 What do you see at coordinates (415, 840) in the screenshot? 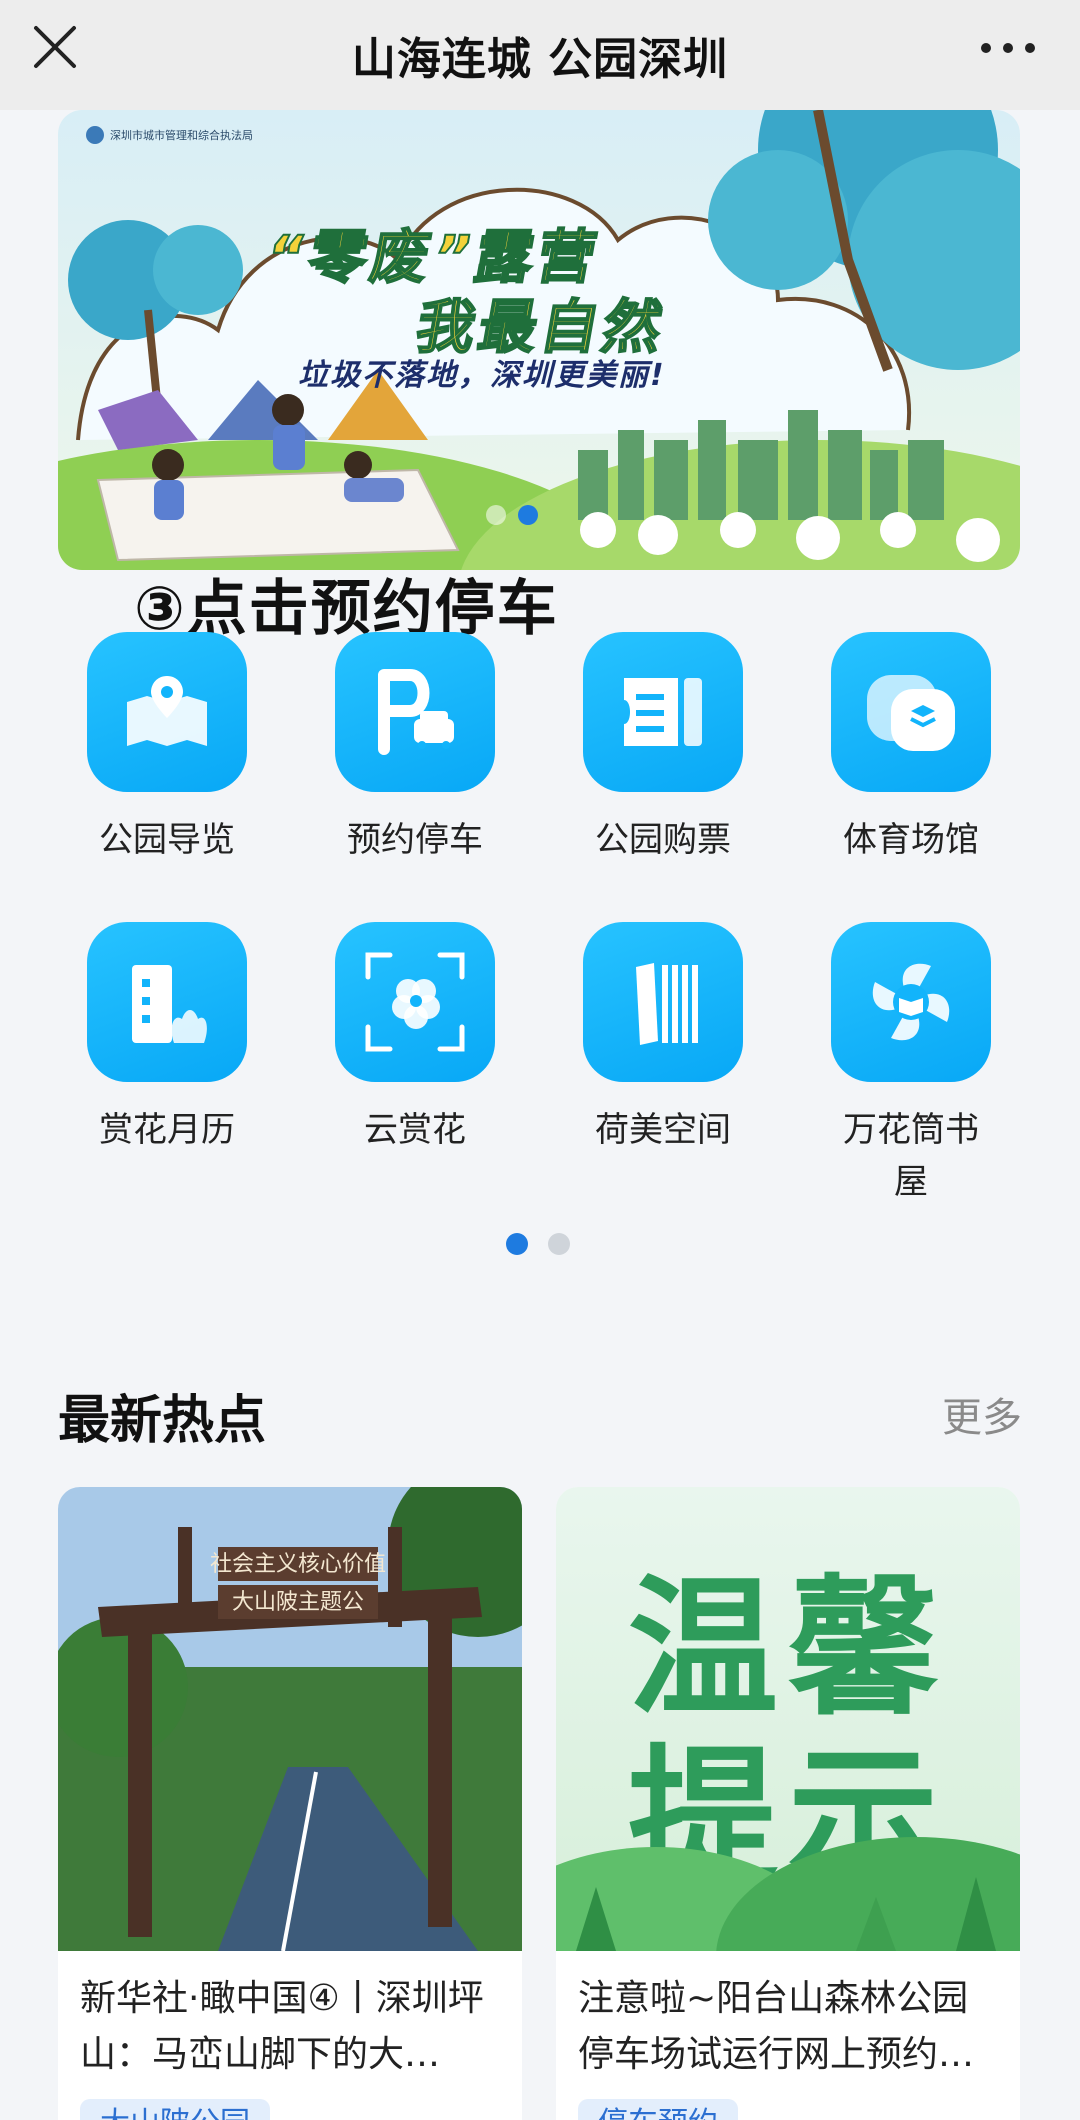
I see `service-label: 预约停车` at bounding box center [415, 840].